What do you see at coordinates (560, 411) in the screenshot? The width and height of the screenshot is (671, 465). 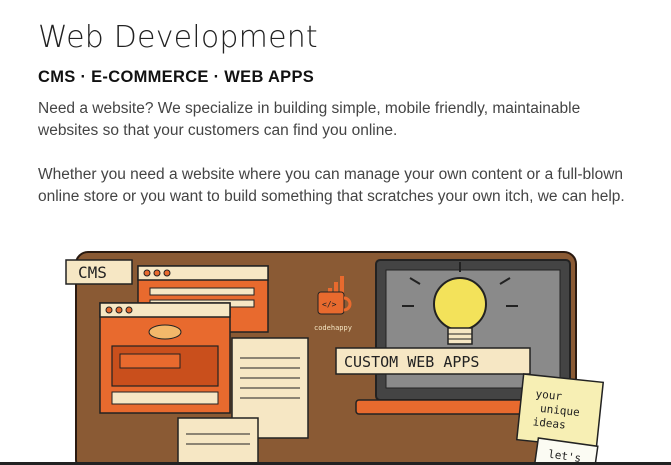 I see `sticky-note: your unique ideas` at bounding box center [560, 411].